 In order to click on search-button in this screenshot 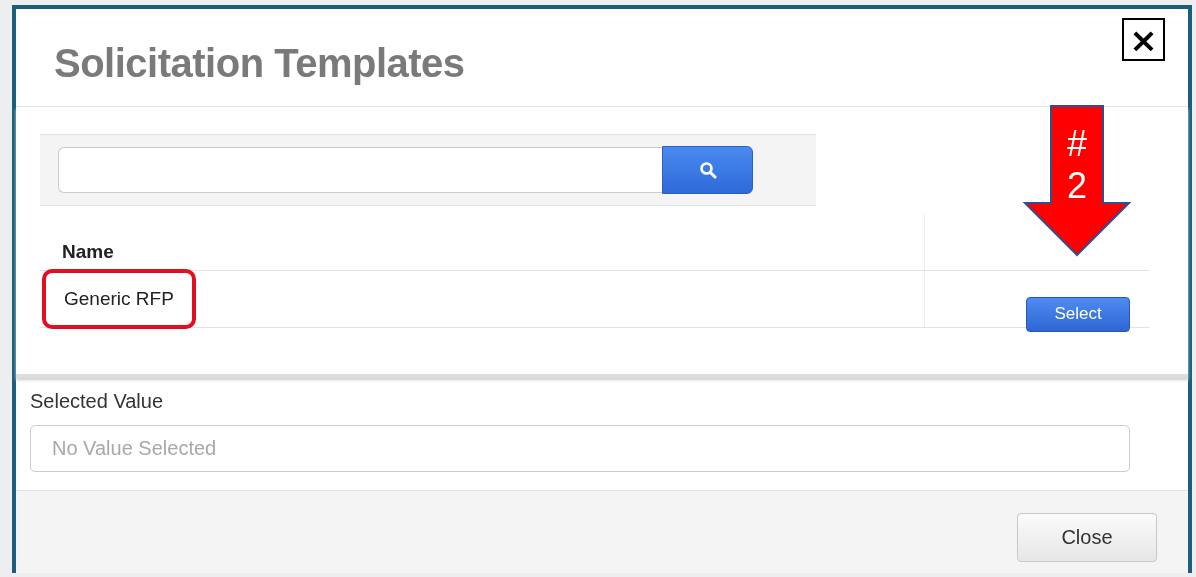, I will do `click(707, 170)`.